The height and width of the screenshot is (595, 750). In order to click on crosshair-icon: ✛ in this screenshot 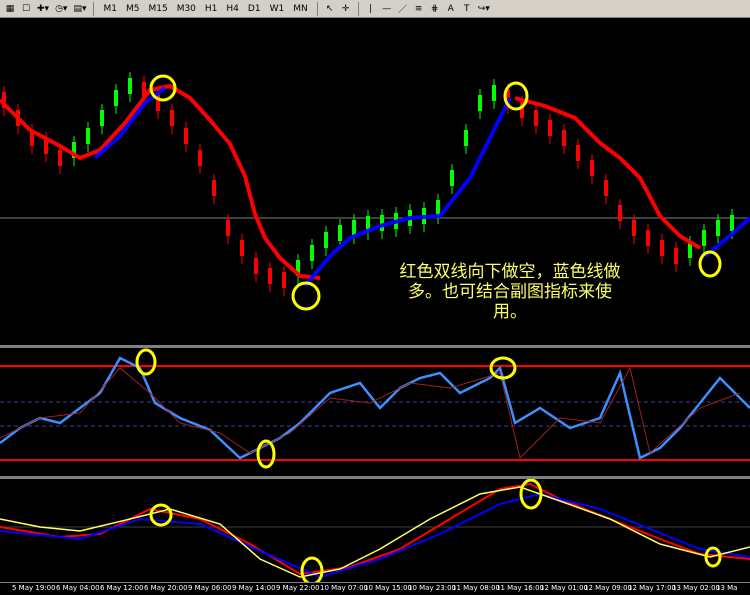, I will do `click(346, 9)`.